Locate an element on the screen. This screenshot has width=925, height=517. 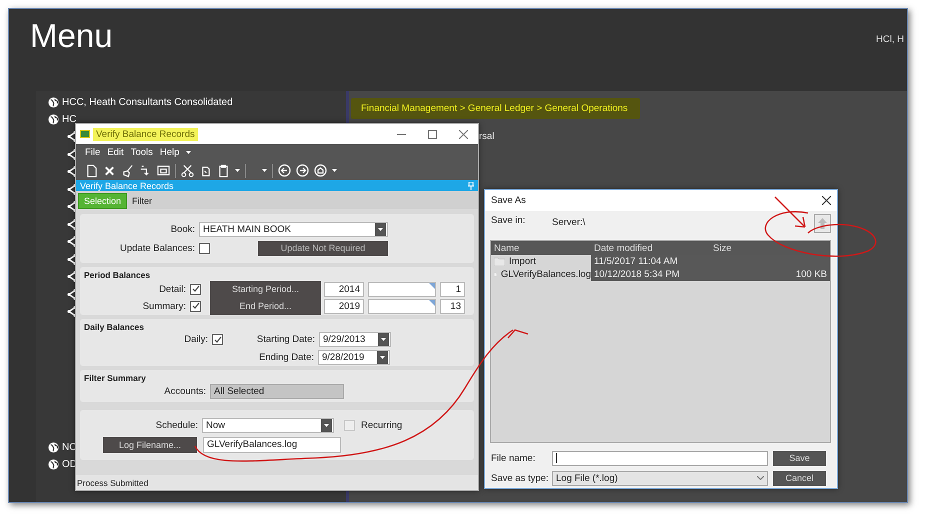
section-heading: Period Balances is located at coordinates (117, 275).